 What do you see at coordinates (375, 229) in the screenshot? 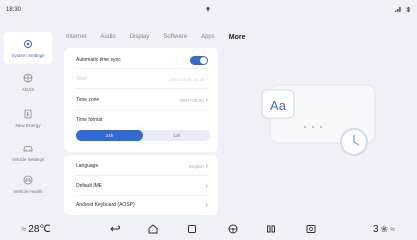
I see `right-fan-value: 3` at bounding box center [375, 229].